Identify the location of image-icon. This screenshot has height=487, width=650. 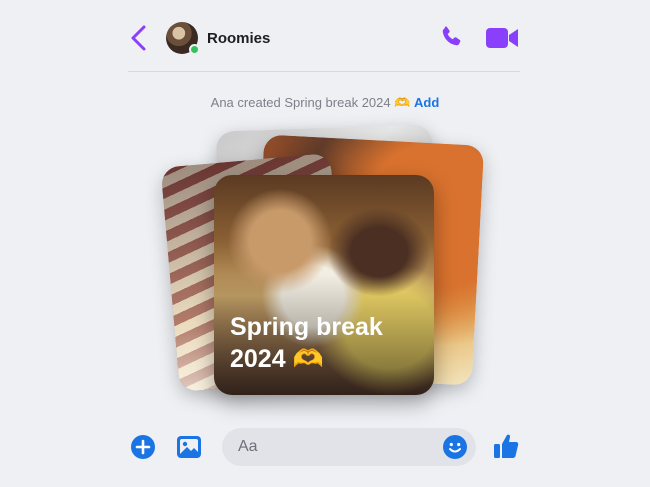
(189, 447).